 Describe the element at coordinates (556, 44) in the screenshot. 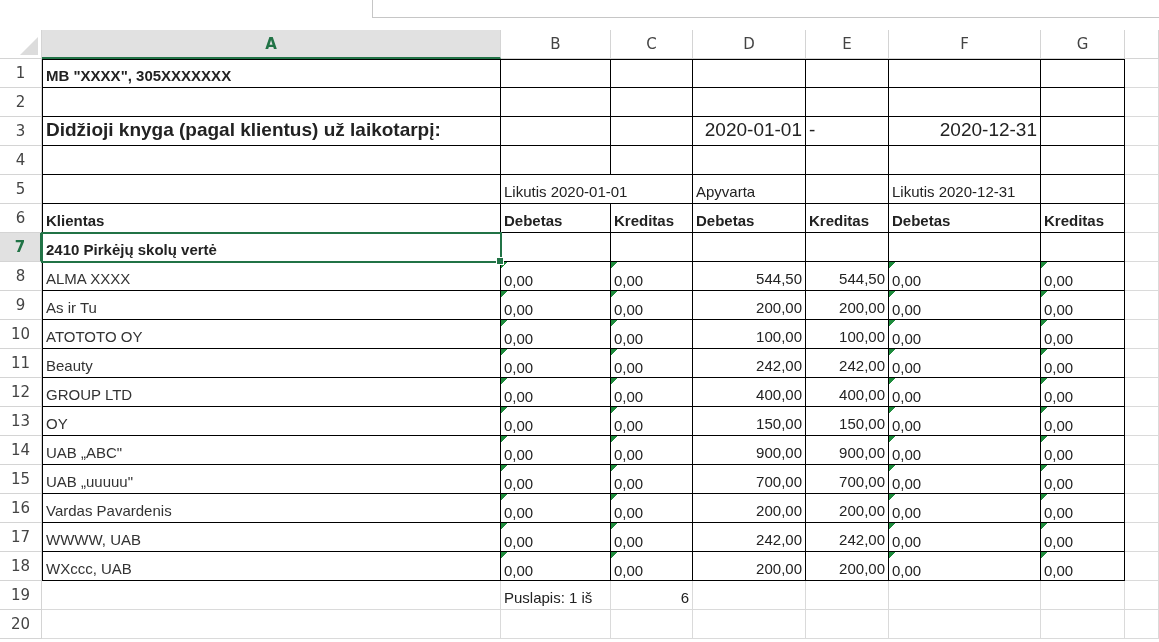

I see `column-header: B` at that location.